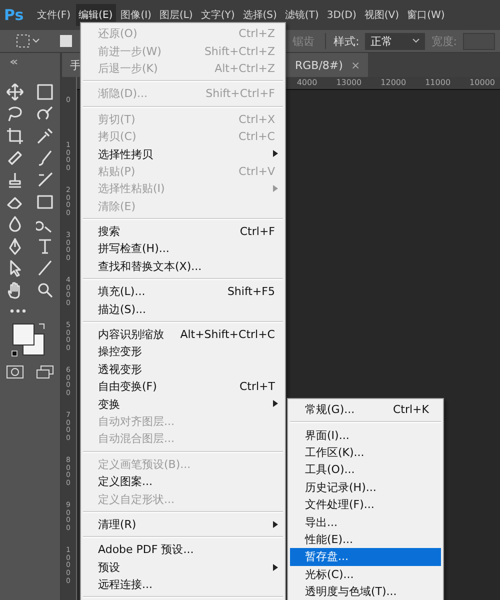 The image size is (500, 600). What do you see at coordinates (393, 83) in the screenshot?
I see `ruler-label: 12000` at bounding box center [393, 83].